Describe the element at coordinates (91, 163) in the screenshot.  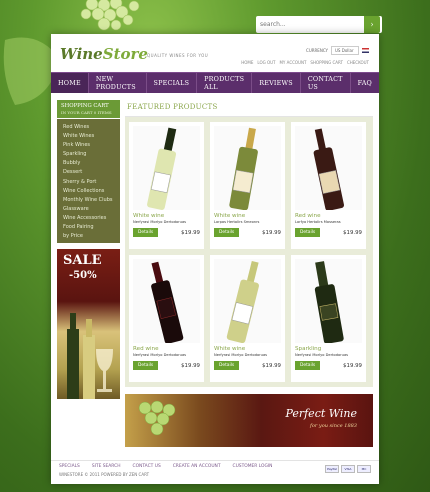
I see `category-item: Bubbly` at that location.